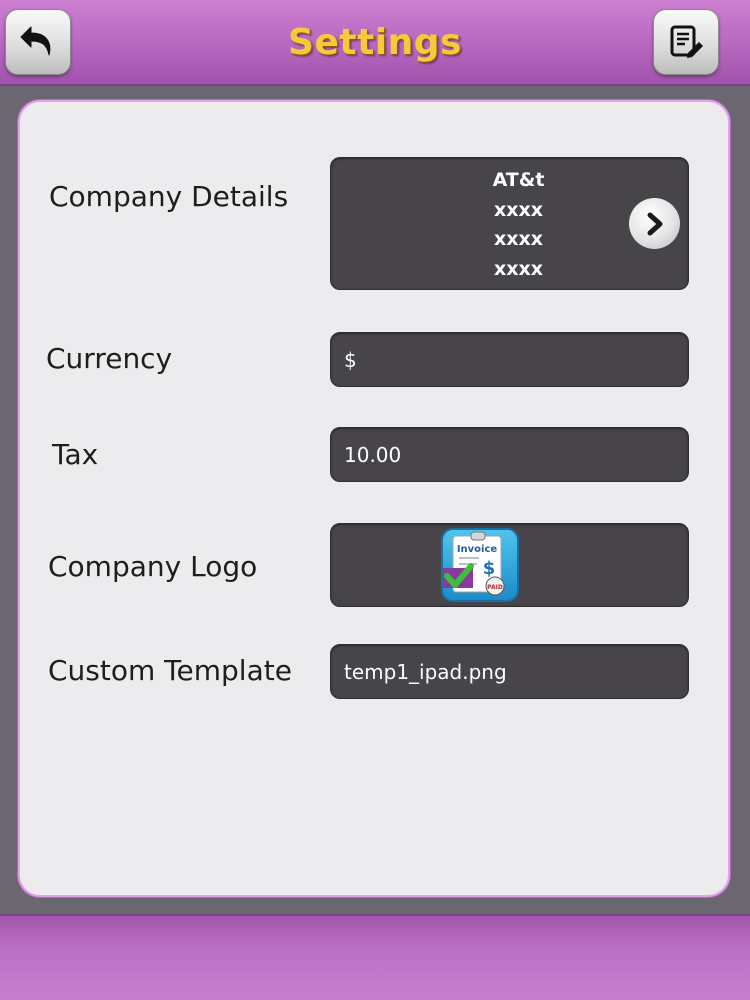 The width and height of the screenshot is (750, 1000). What do you see at coordinates (518, 180) in the screenshot?
I see `company-details-line: AT&t` at bounding box center [518, 180].